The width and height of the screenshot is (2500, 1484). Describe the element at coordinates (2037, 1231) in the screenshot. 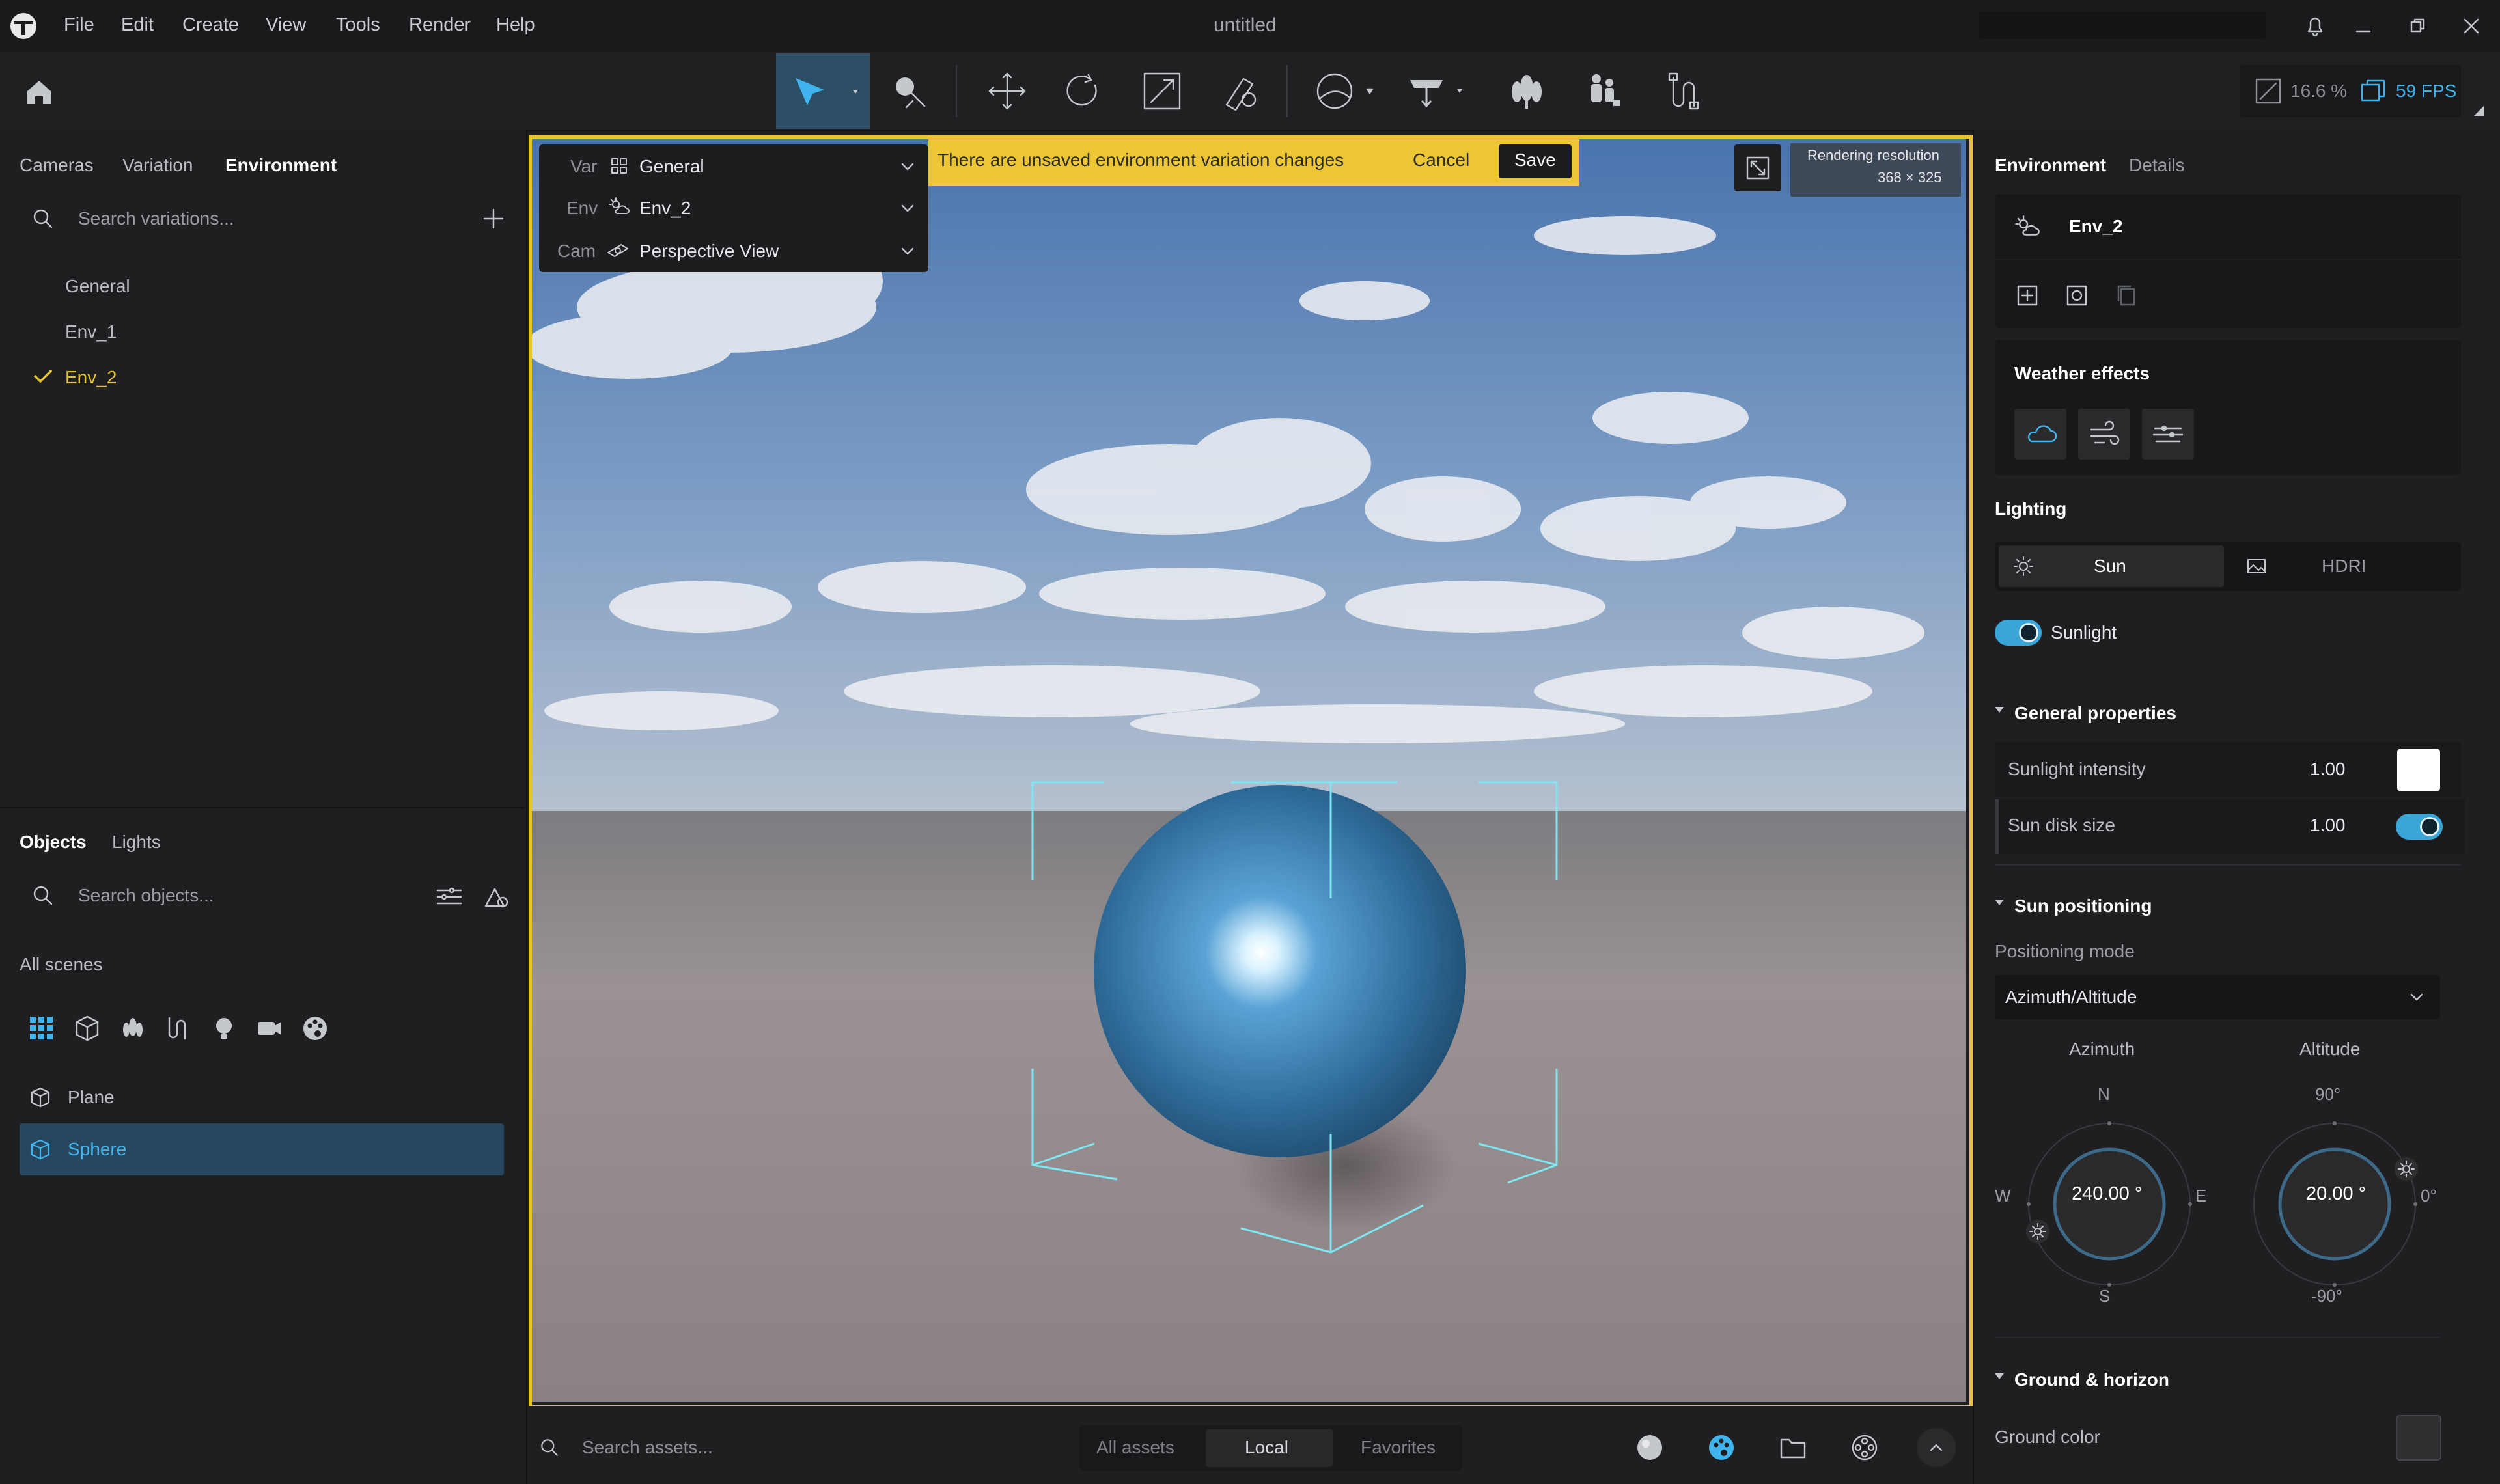

I see `azimuth-sun-handle` at that location.